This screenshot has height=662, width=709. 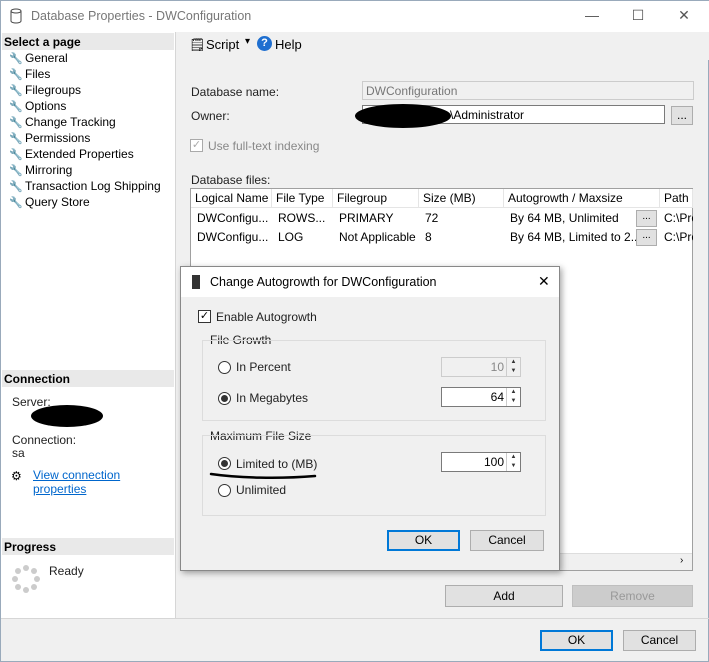 I want to click on column-header-file-type: File Type, so click(x=302, y=198).